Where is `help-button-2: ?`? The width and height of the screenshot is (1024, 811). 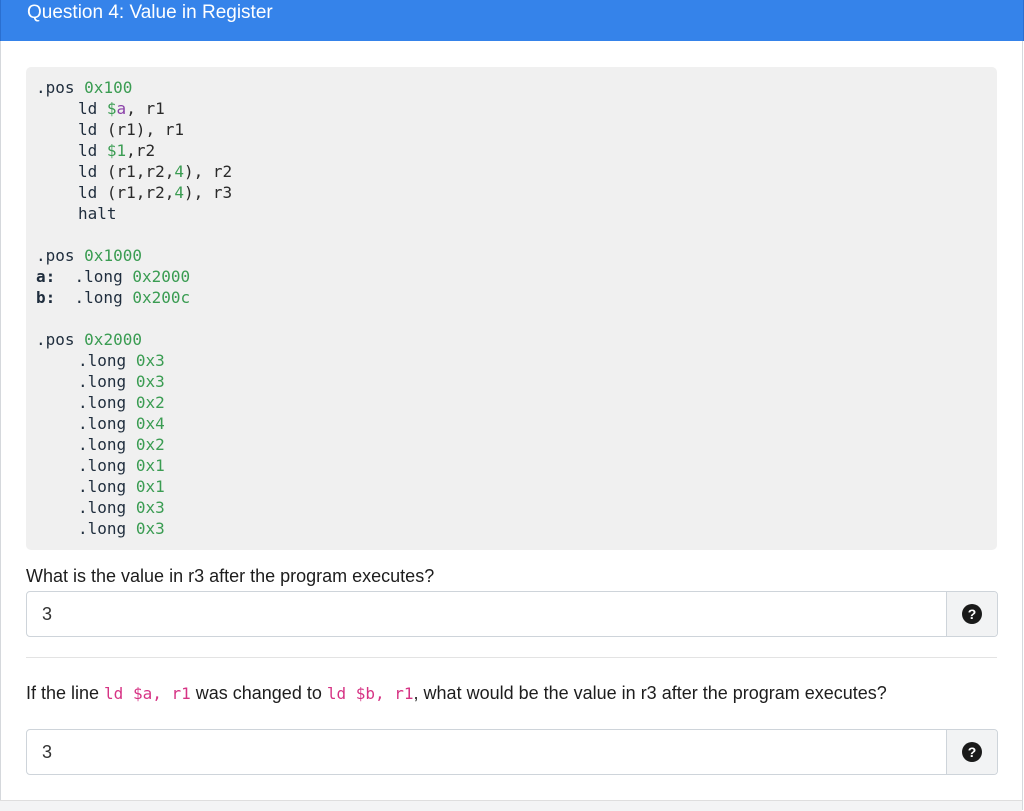 help-button-2: ? is located at coordinates (971, 752).